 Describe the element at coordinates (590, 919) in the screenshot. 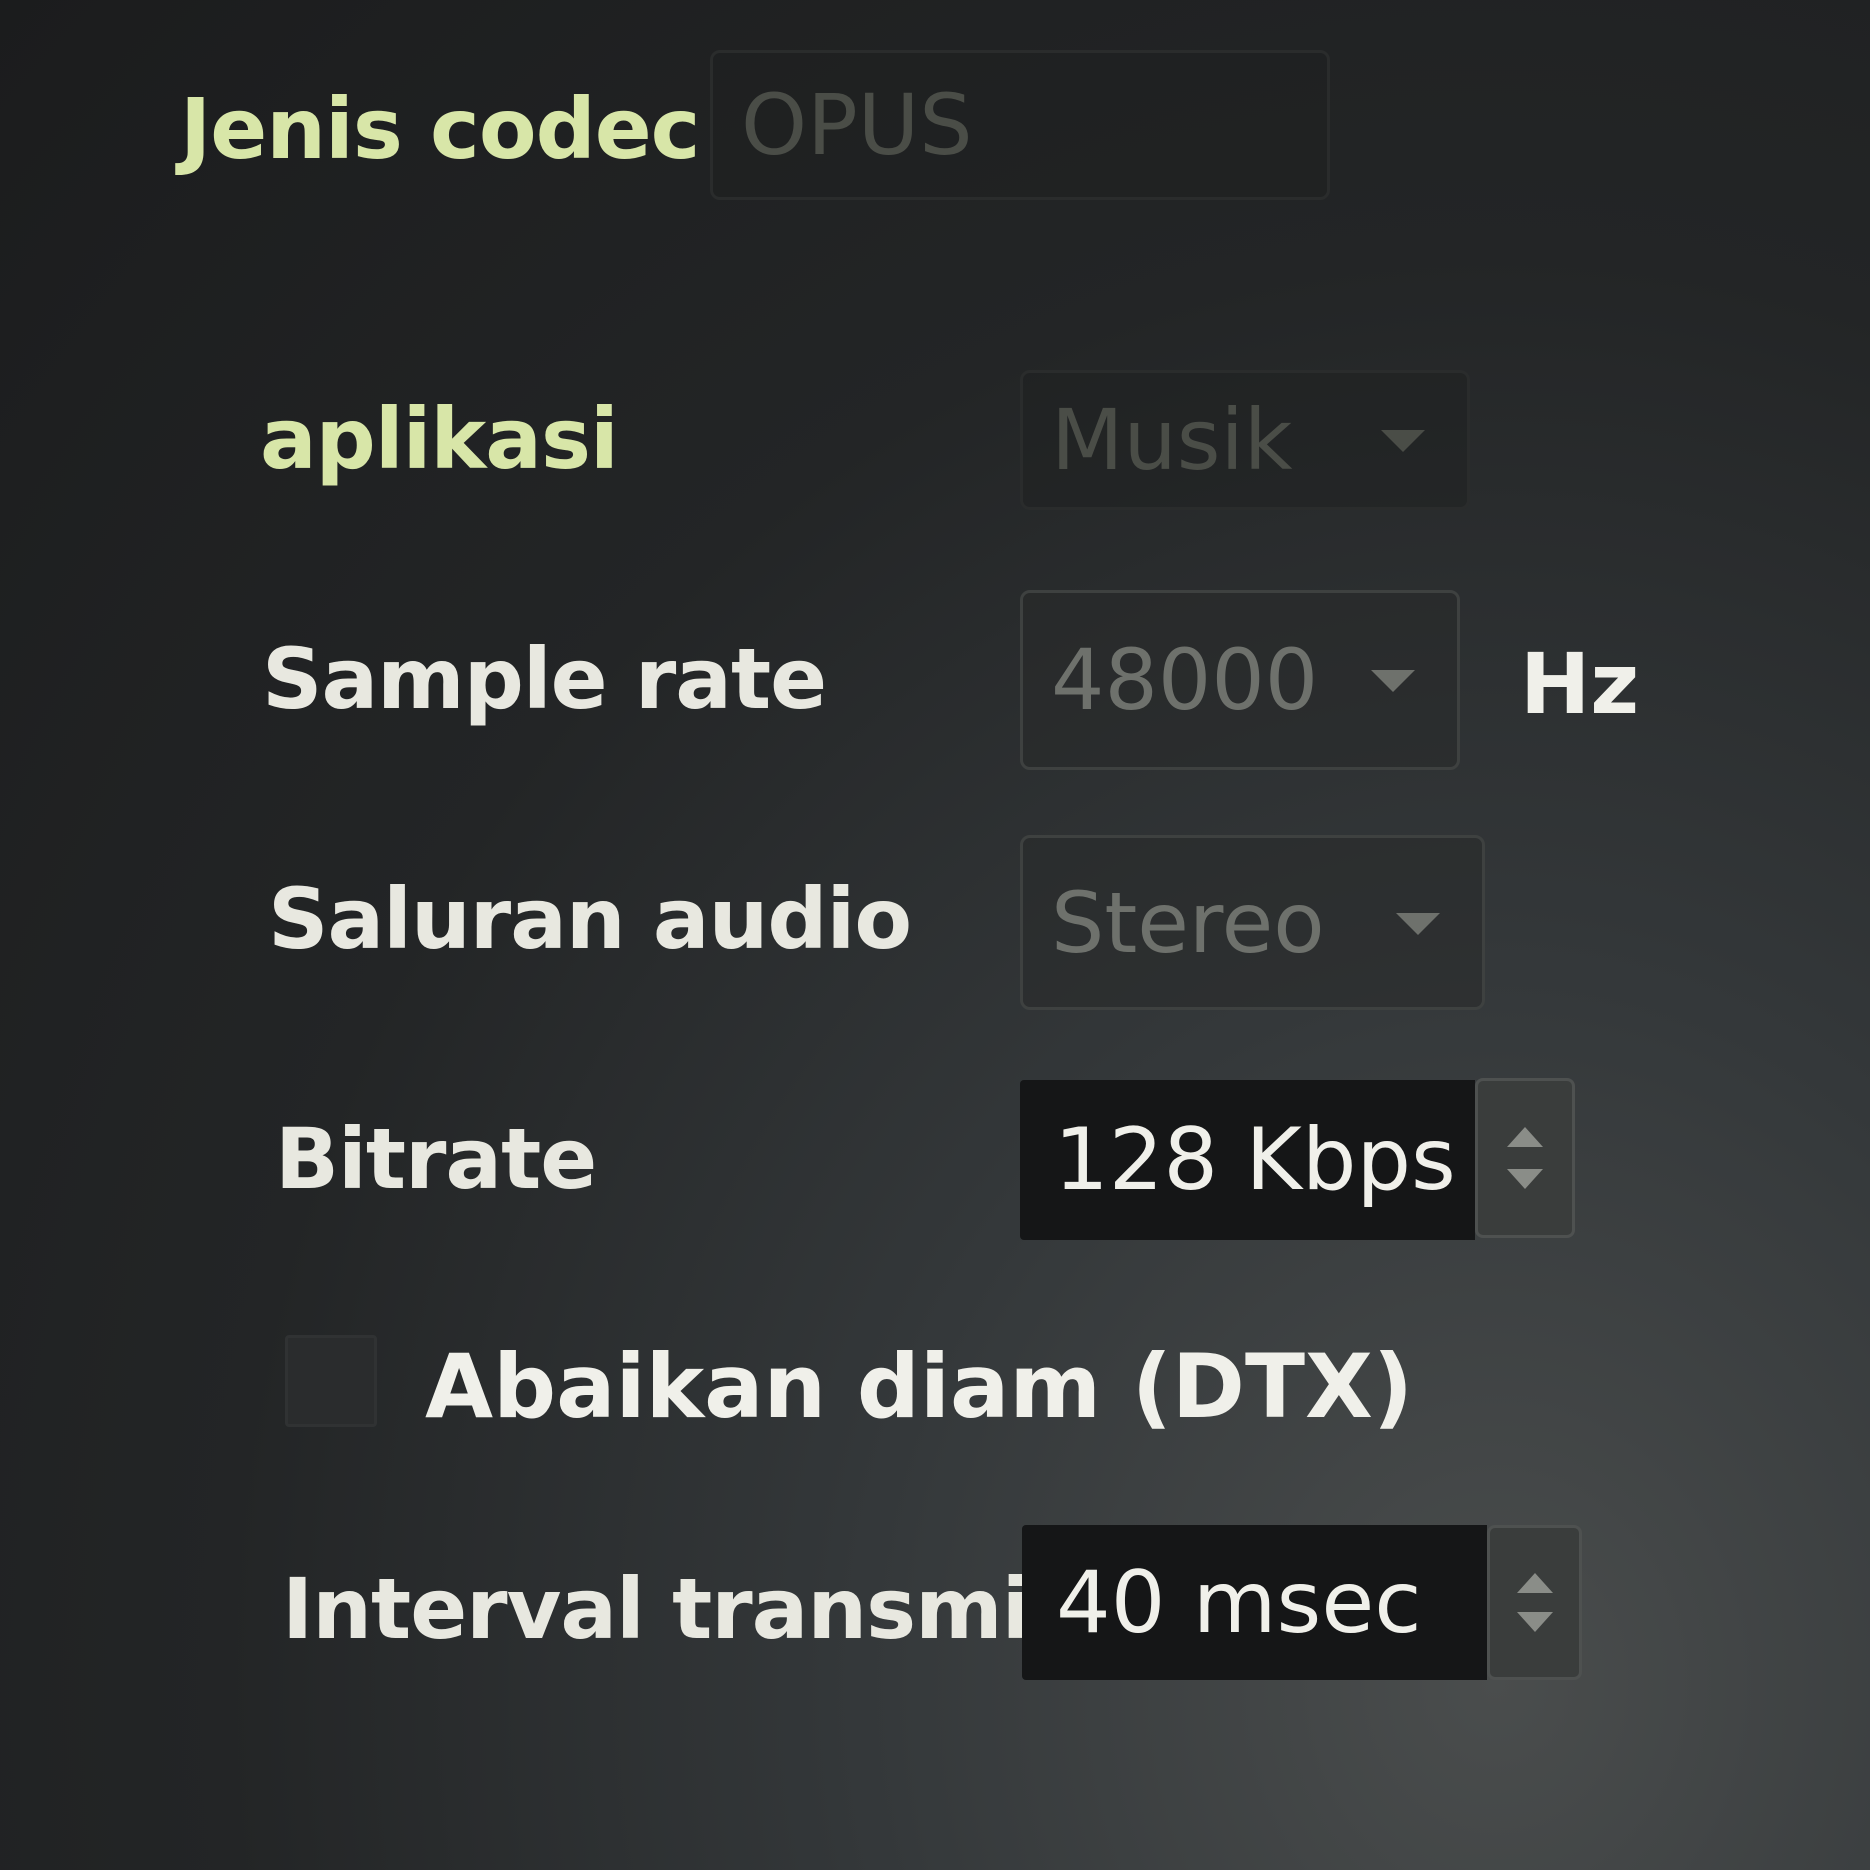

I see `audio-channel-label: Saluran audio` at that location.